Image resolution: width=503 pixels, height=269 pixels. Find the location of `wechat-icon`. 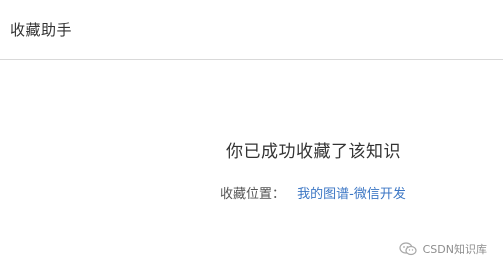

wechat-icon is located at coordinates (408, 249).